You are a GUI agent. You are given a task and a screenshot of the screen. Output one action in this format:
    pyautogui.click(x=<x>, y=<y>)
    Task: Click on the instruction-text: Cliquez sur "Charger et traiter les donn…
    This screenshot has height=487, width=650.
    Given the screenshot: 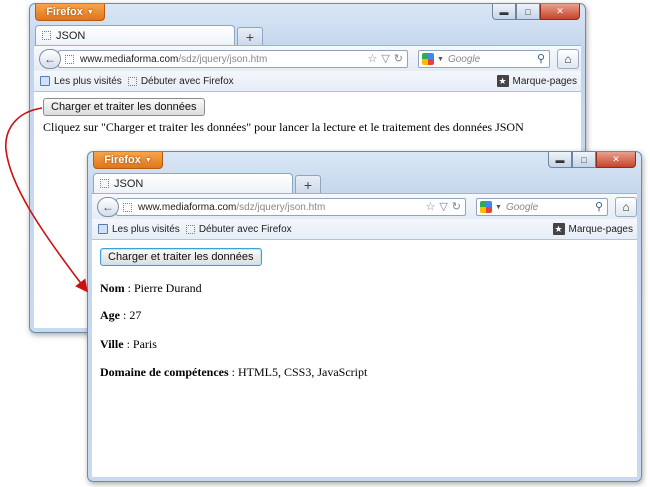 What is the action you would take?
    pyautogui.click(x=283, y=127)
    